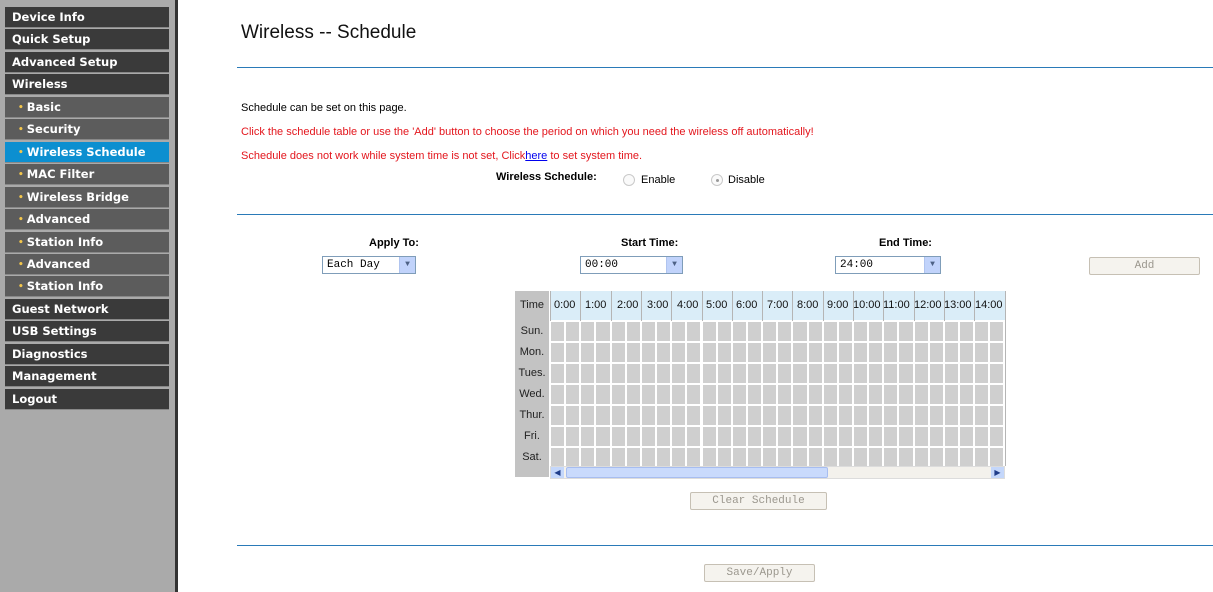 The width and height of the screenshot is (1213, 592). I want to click on sidebar-item-wireless-schedule: • Wireless Schedule, so click(87, 152).